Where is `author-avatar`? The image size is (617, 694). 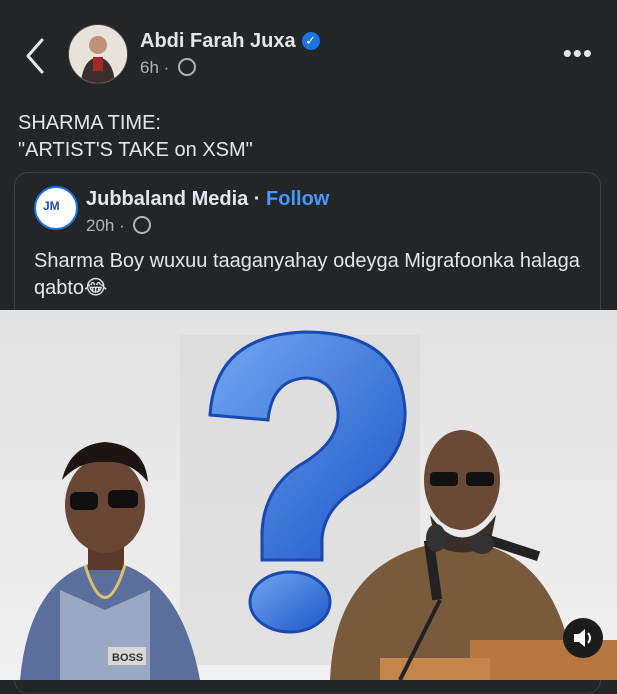 author-avatar is located at coordinates (98, 54).